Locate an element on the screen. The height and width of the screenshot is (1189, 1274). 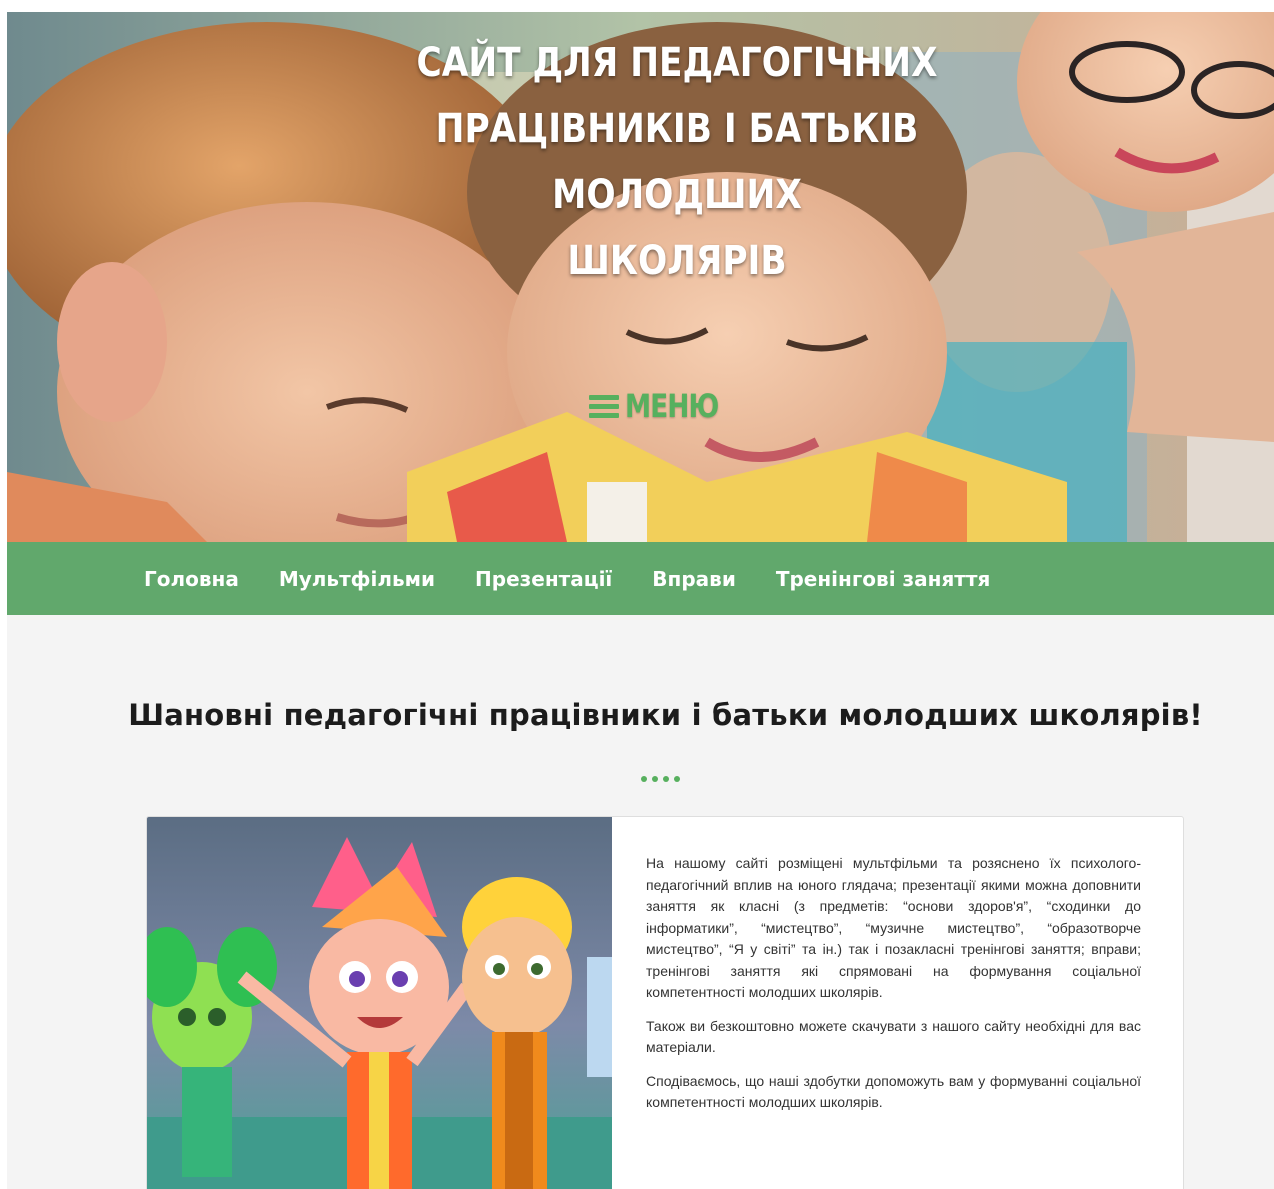
hamburger-icon is located at coordinates (604, 406).